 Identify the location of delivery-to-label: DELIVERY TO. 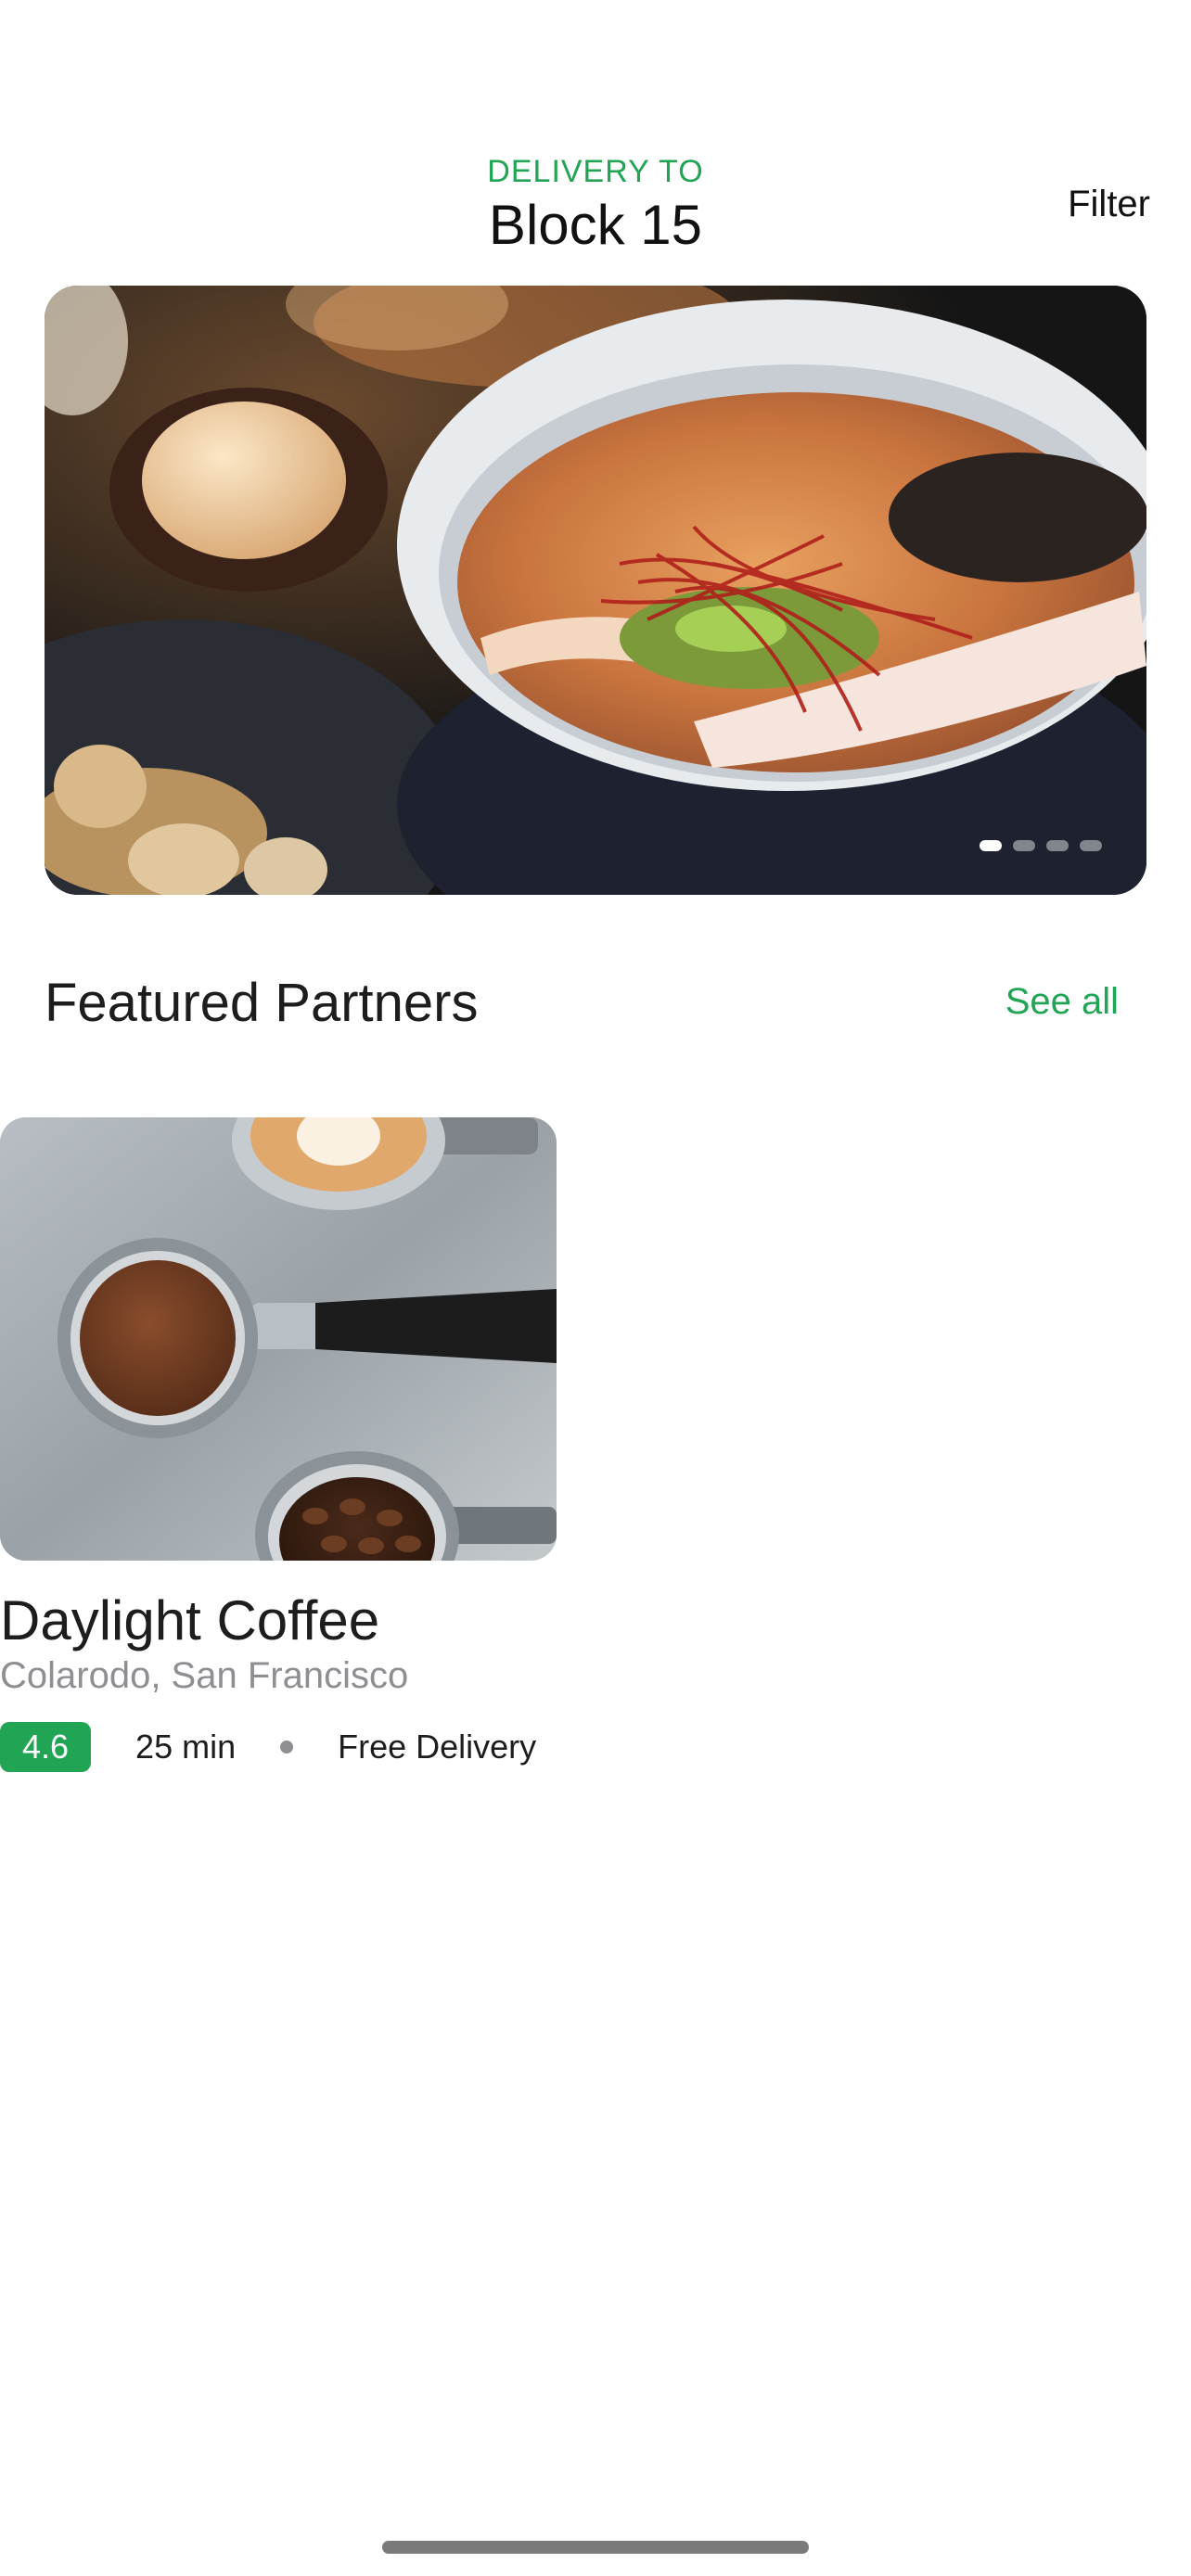
(595, 171).